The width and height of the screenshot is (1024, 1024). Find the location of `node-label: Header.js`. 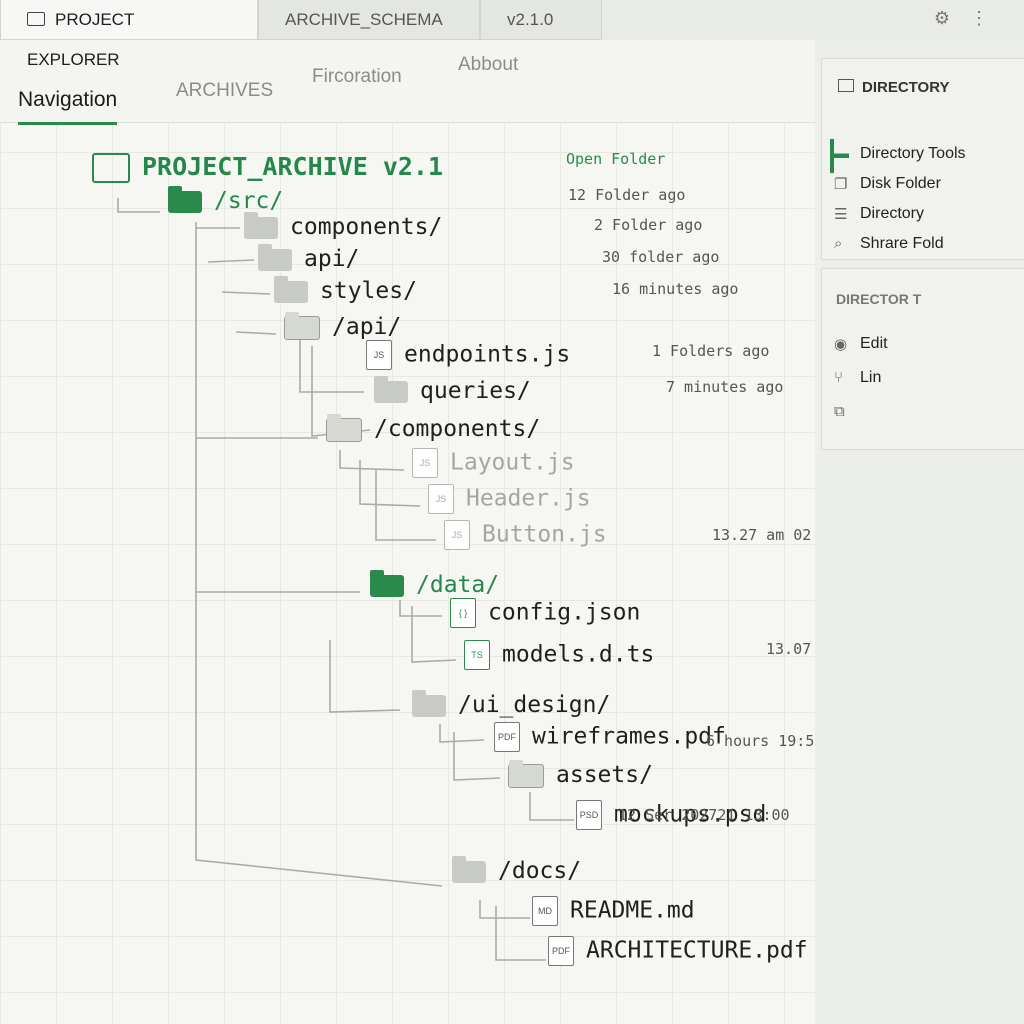

node-label: Header.js is located at coordinates (528, 498).